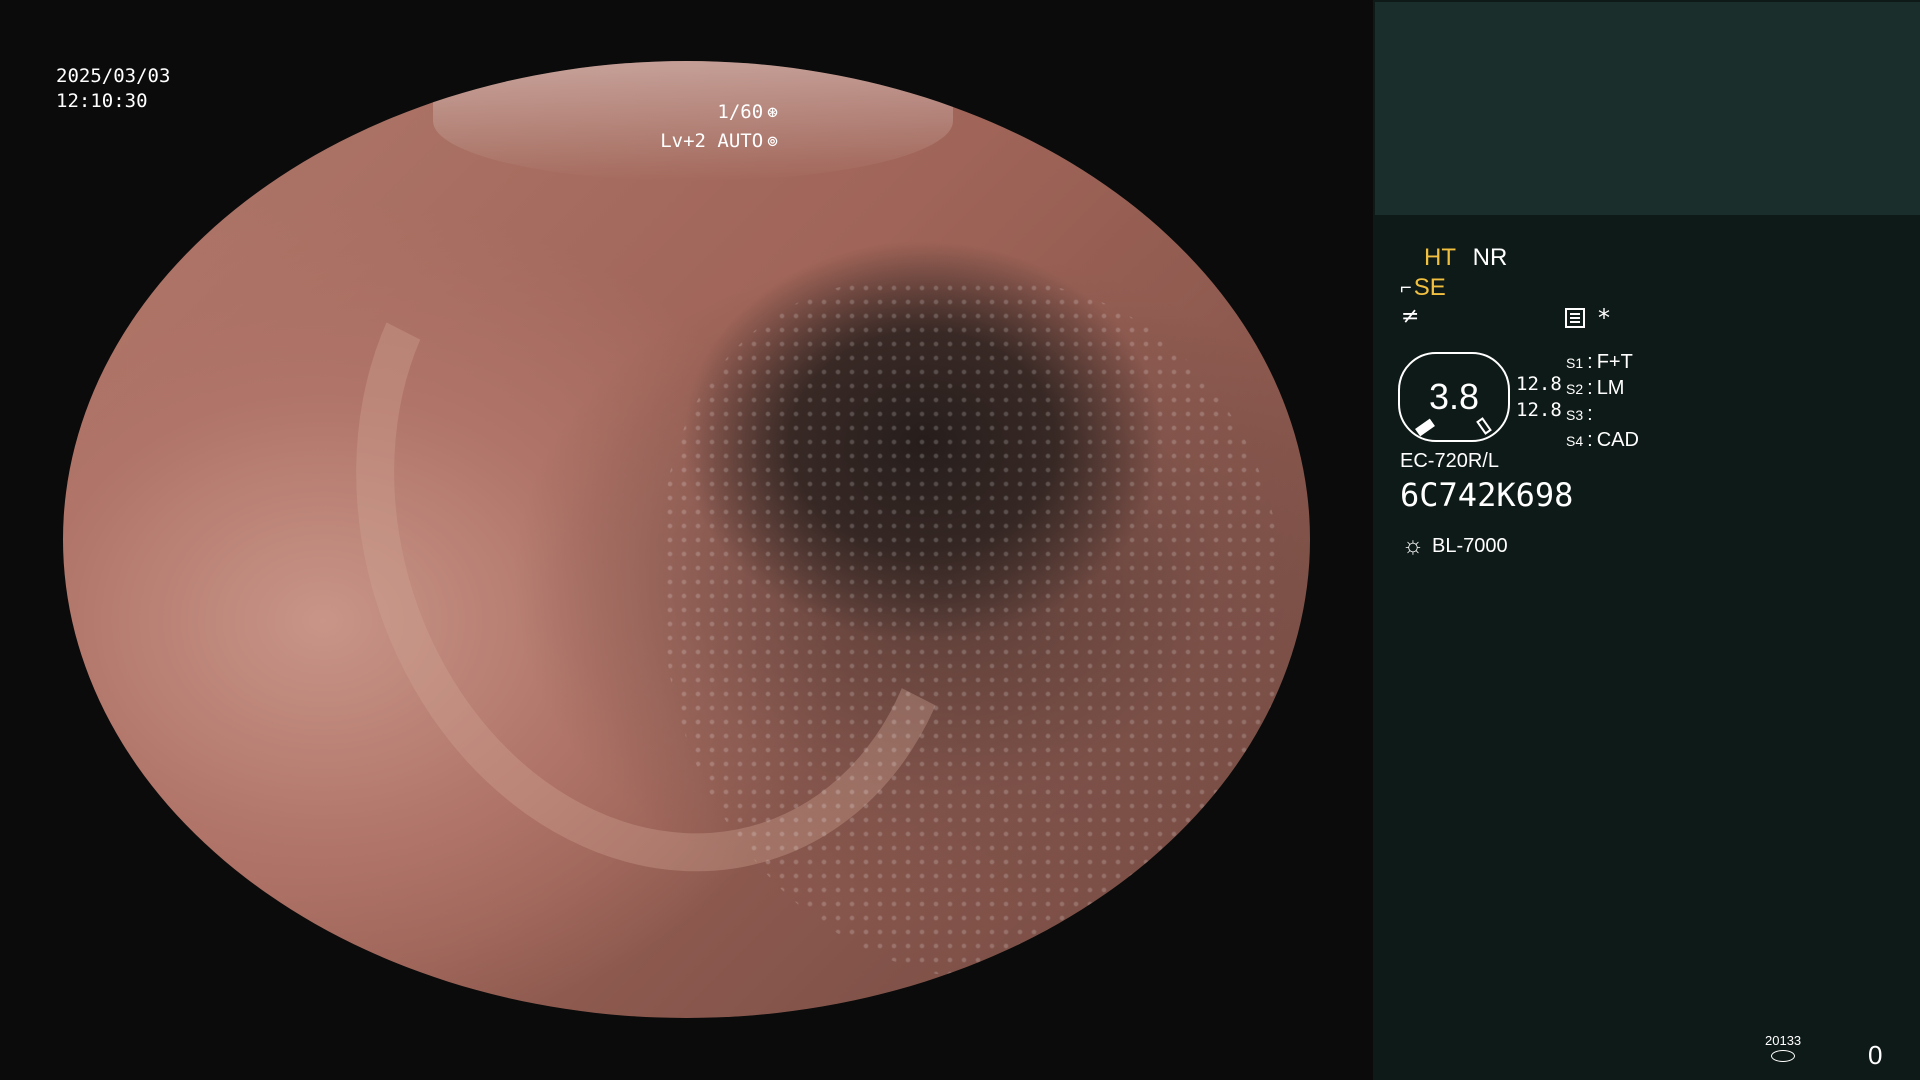 This screenshot has width=1920, height=1080. Describe the element at coordinates (1470, 545) in the screenshot. I see `light-source-label: BL-7000` at that location.